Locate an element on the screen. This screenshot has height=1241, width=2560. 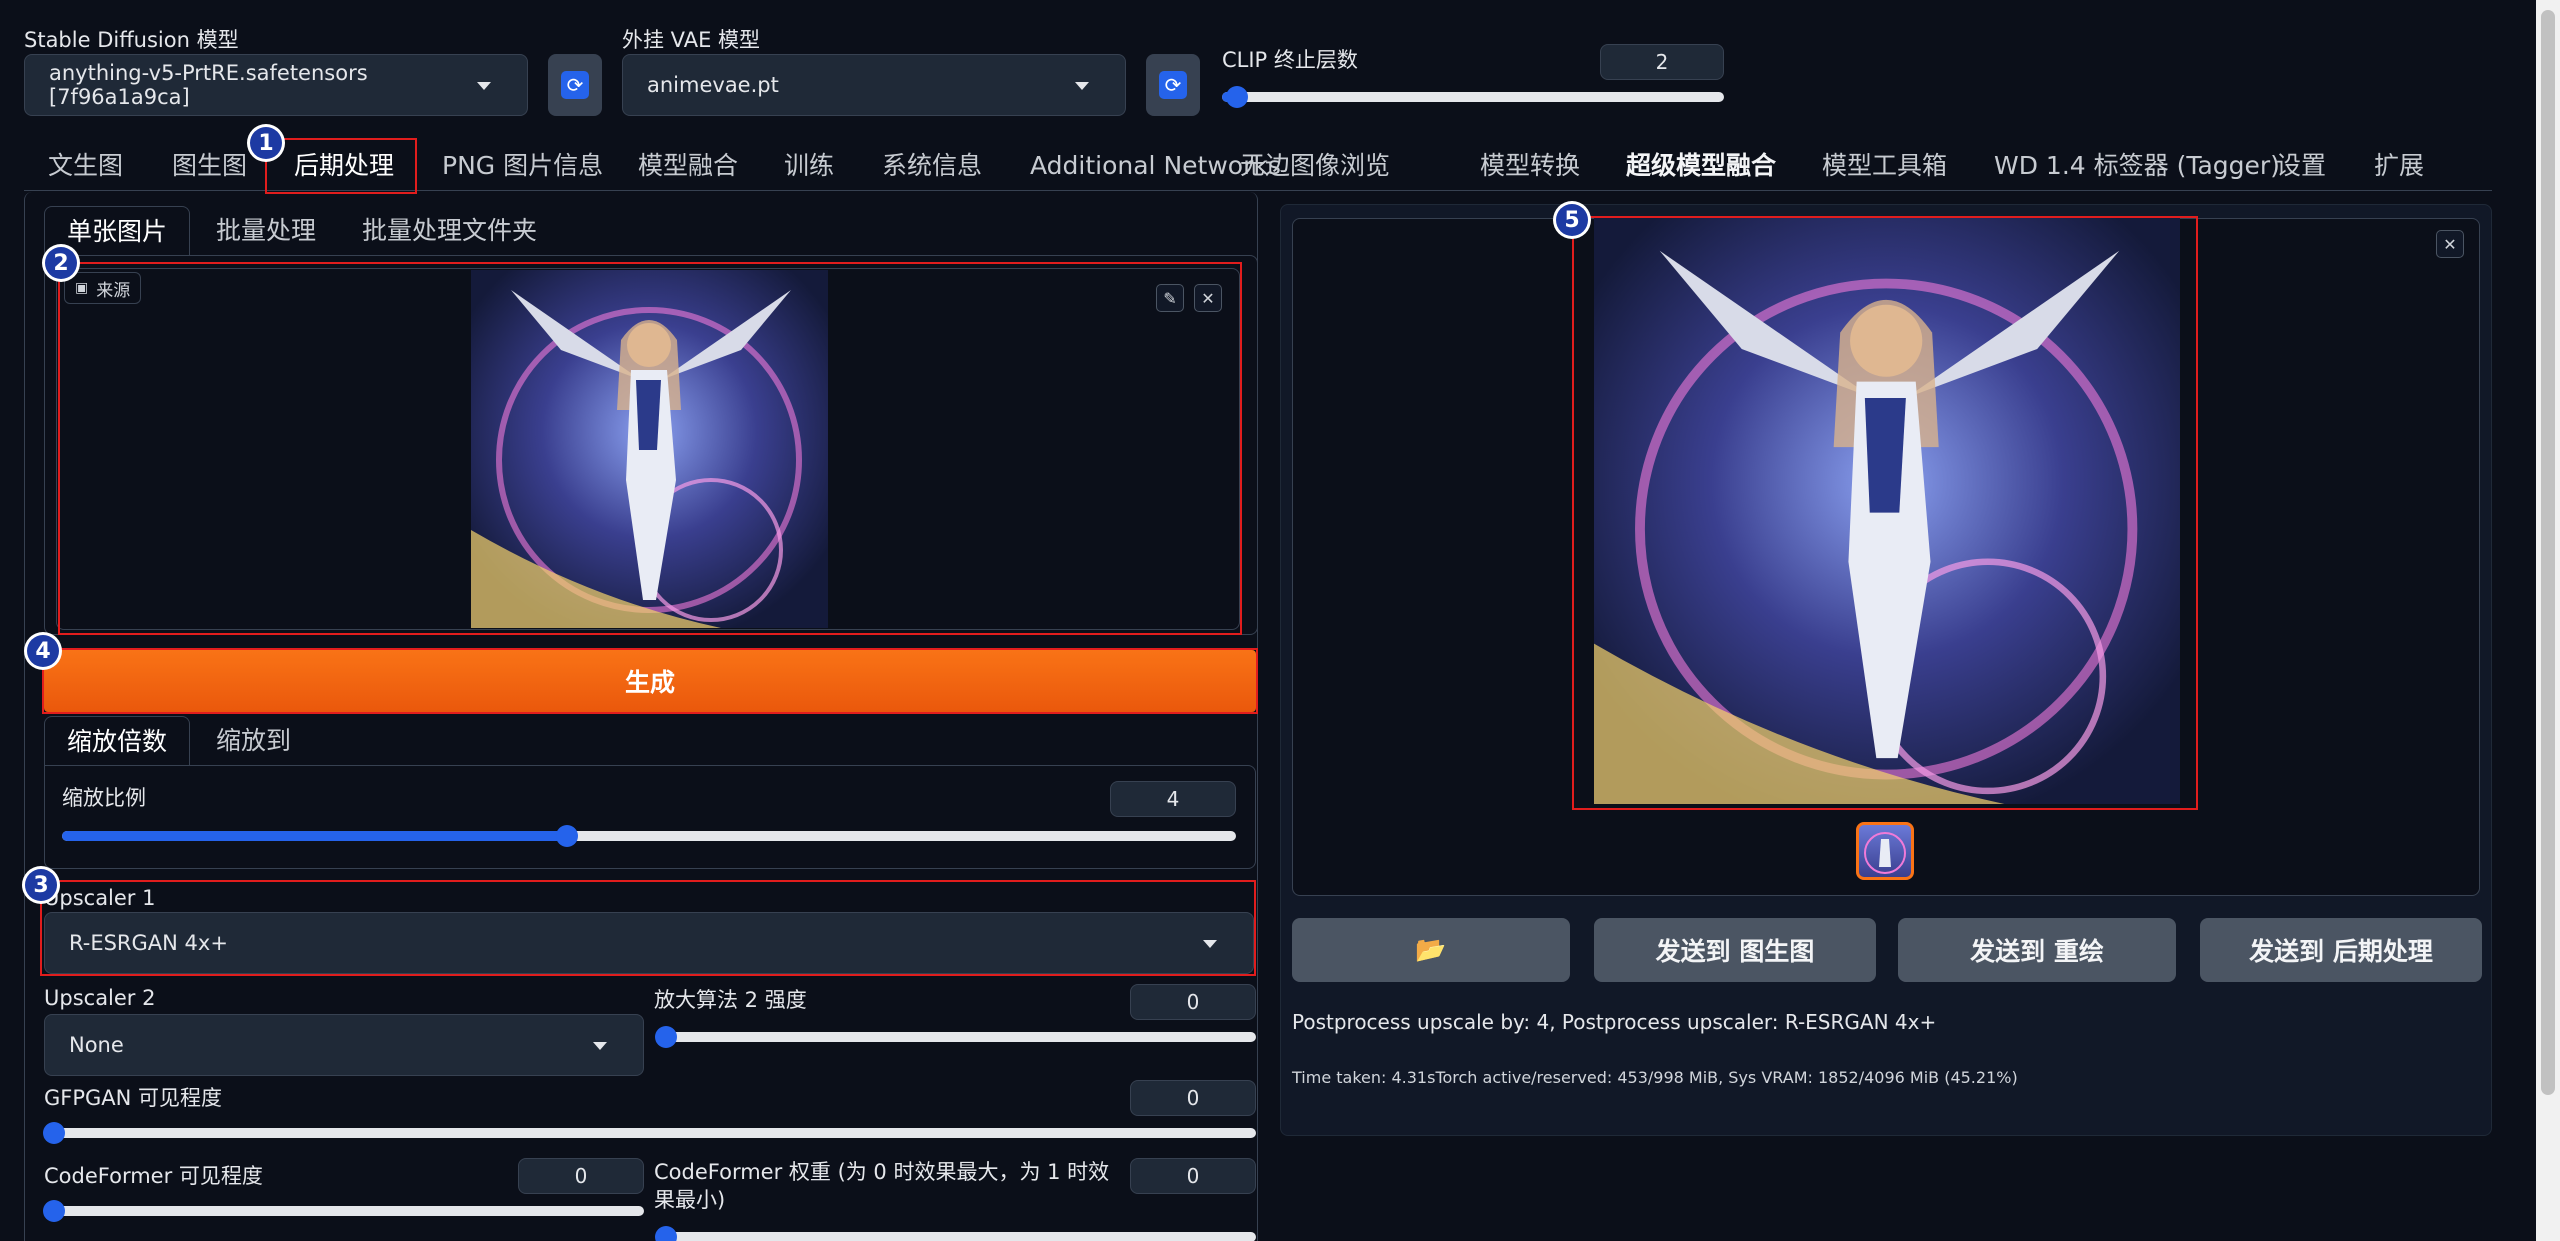
send-to-img2img-button: 发送到 图生图 is located at coordinates (1735, 950).